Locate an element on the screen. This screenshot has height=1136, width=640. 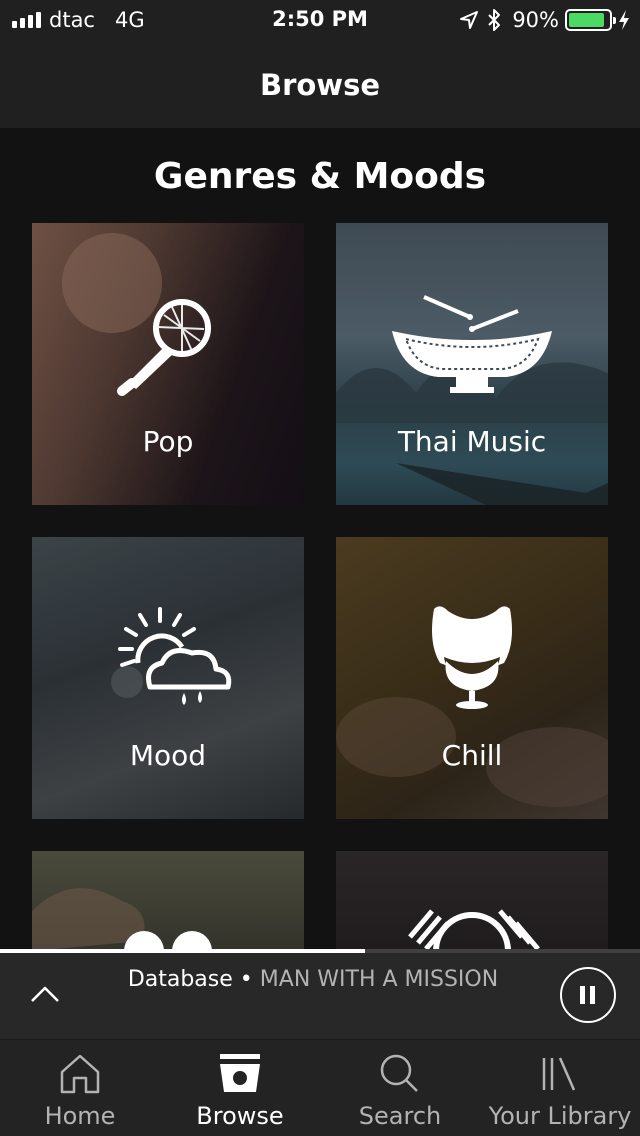
tab-your-library: Your Library is located at coordinates (560, 1088).